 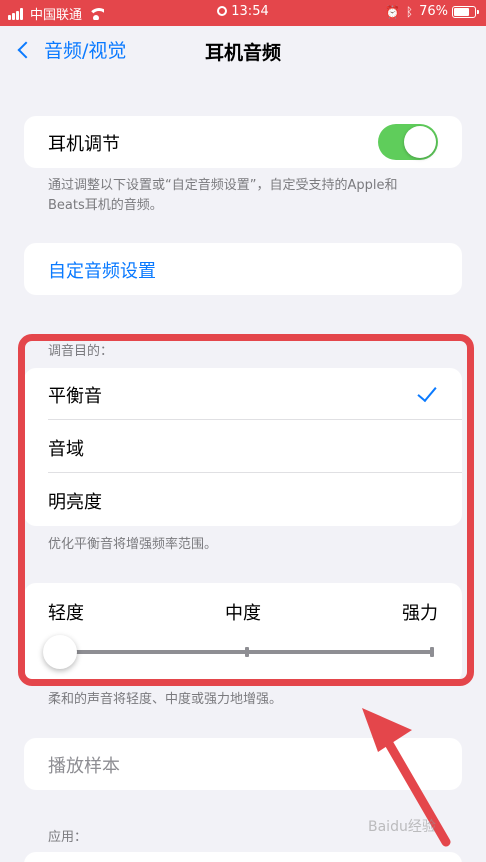 What do you see at coordinates (402, 827) in the screenshot?
I see `watermark: Baidu经验` at bounding box center [402, 827].